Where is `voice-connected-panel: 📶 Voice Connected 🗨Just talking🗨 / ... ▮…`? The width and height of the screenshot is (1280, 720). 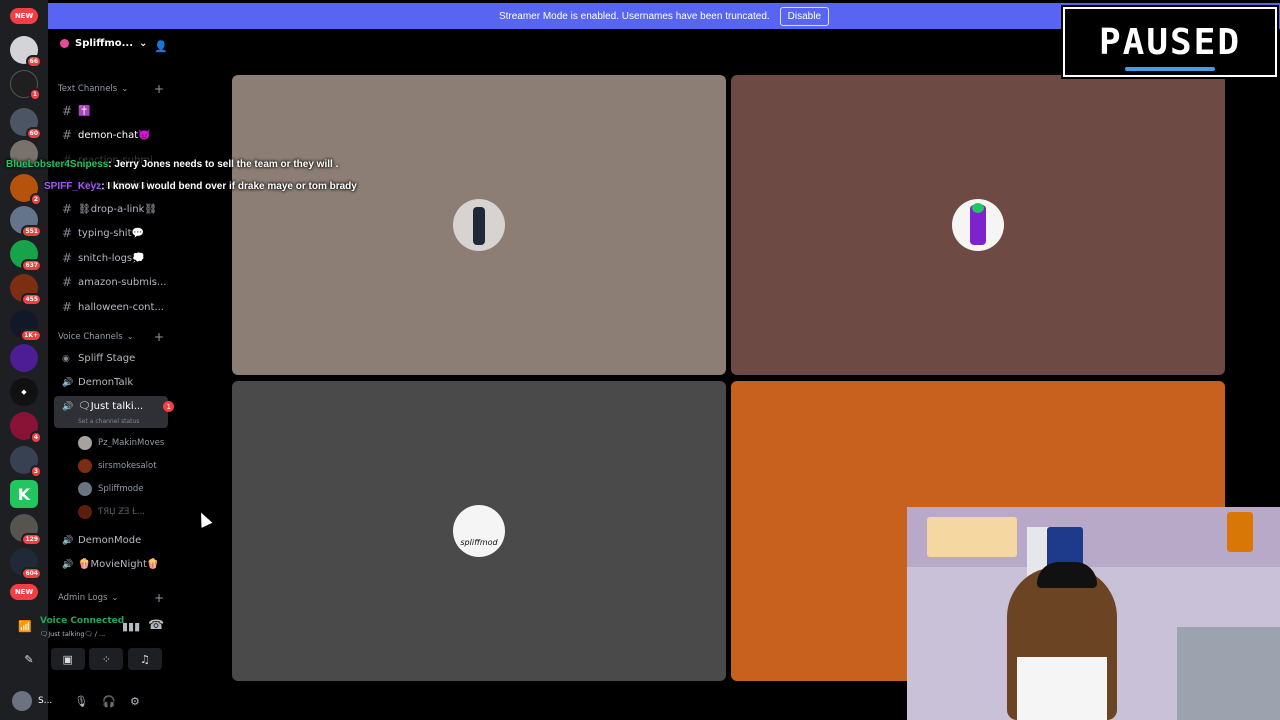 voice-connected-panel: 📶 Voice Connected 🗨Just talking🗨 / ... ▮… is located at coordinates (92, 630).